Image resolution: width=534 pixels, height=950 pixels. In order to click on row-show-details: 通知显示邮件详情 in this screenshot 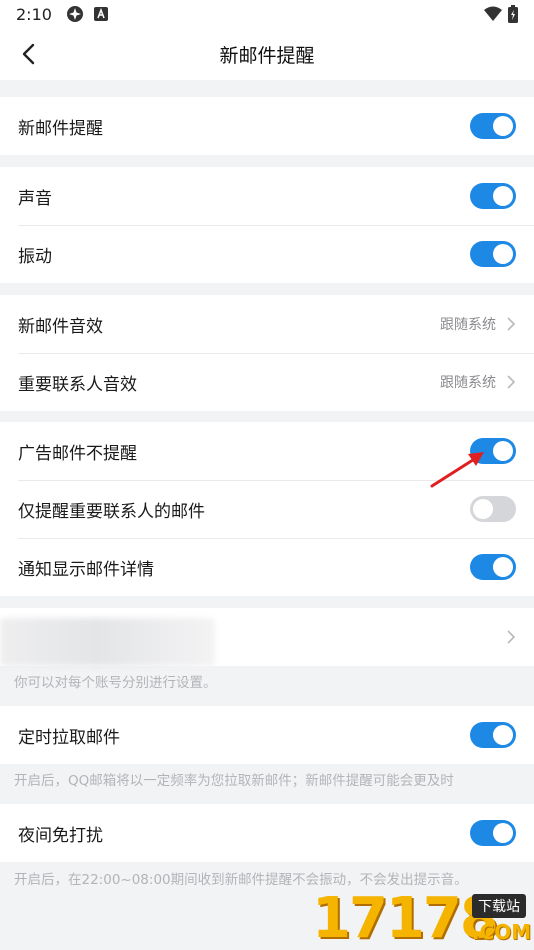, I will do `click(267, 567)`.